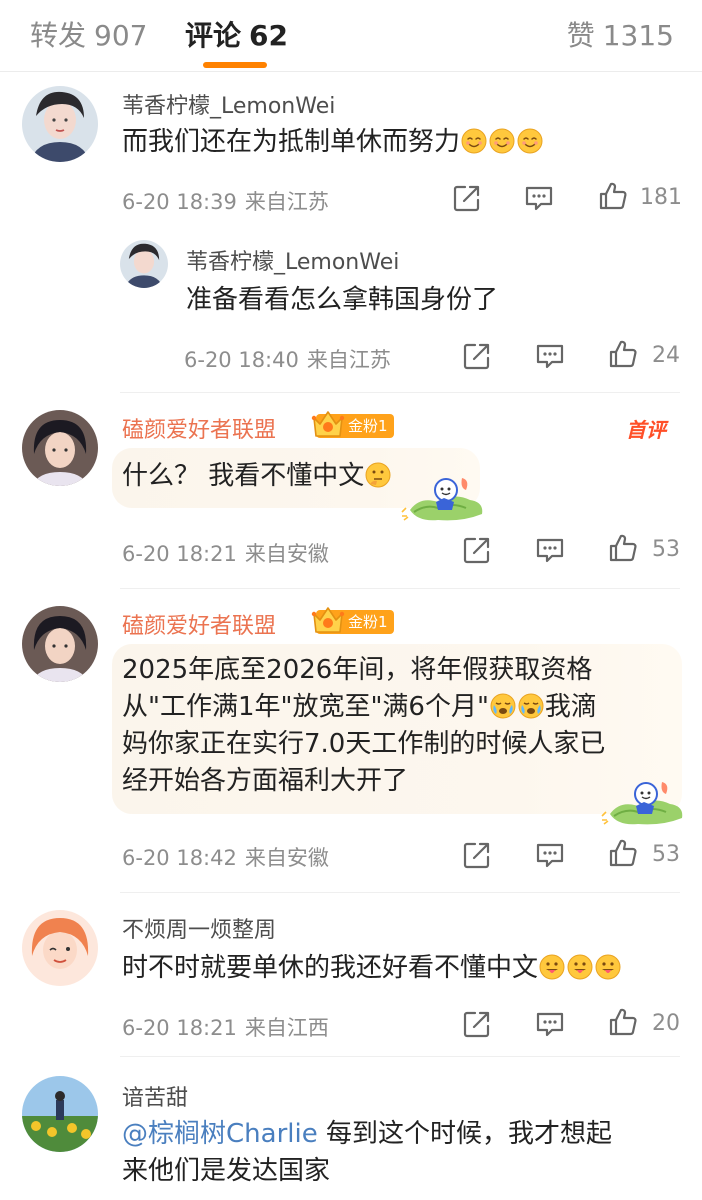  I want to click on tab-likes-count: 1315, so click(638, 35).